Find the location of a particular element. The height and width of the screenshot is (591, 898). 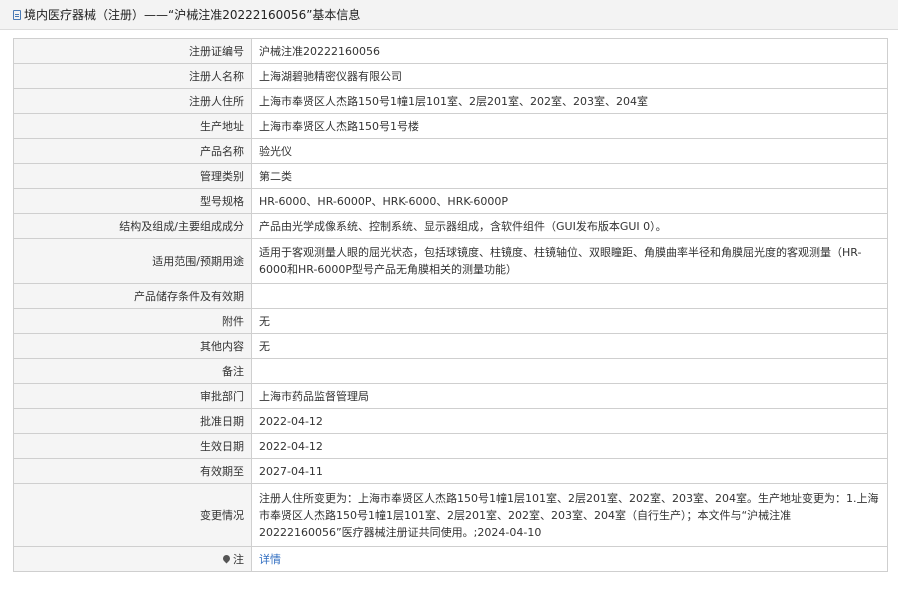

table-row: 生效日期 2022-04-12 is located at coordinates (450, 446).